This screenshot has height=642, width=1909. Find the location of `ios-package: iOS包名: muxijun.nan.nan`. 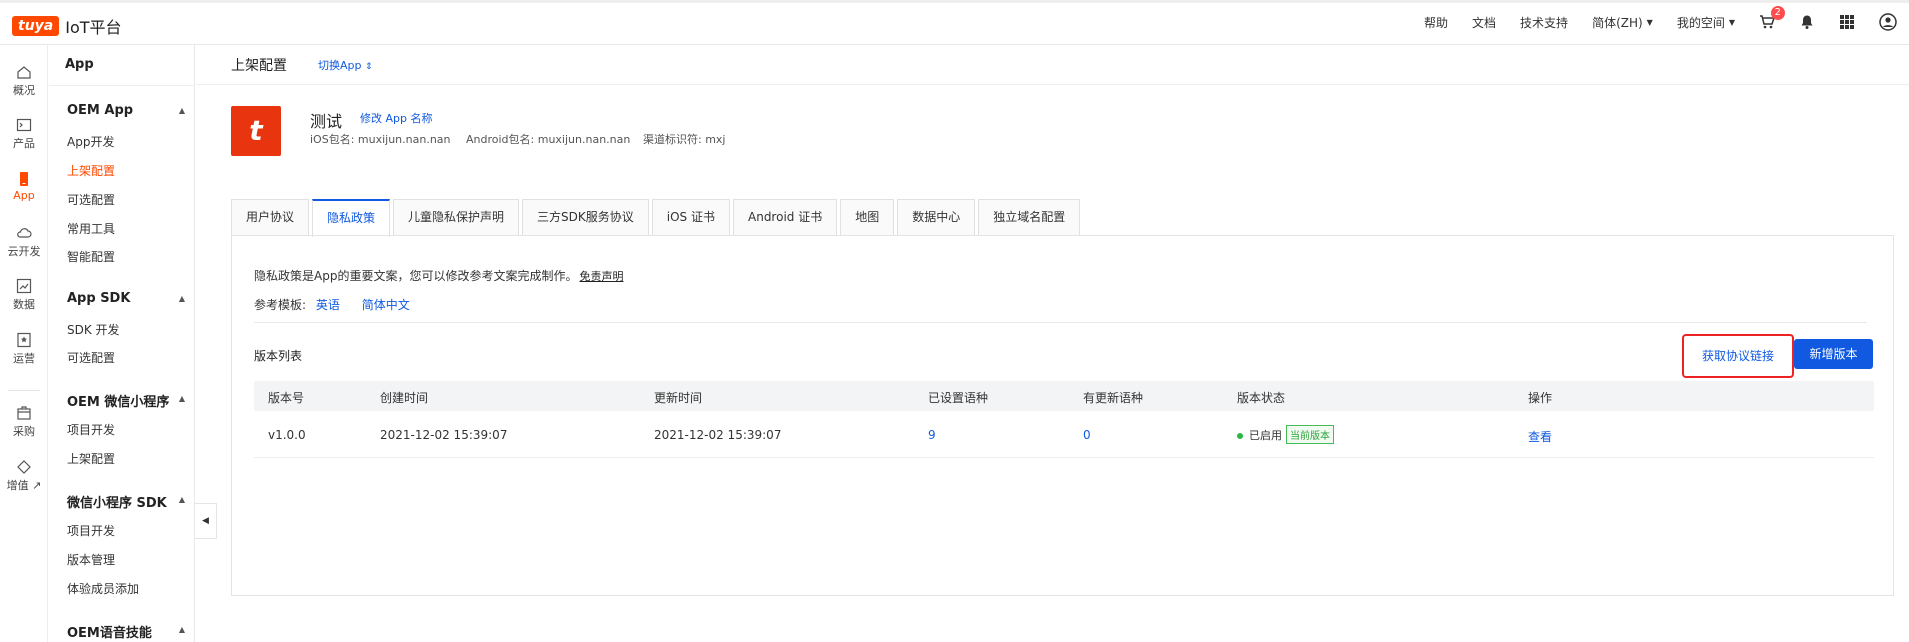

ios-package: iOS包名: muxijun.nan.nan is located at coordinates (380, 139).